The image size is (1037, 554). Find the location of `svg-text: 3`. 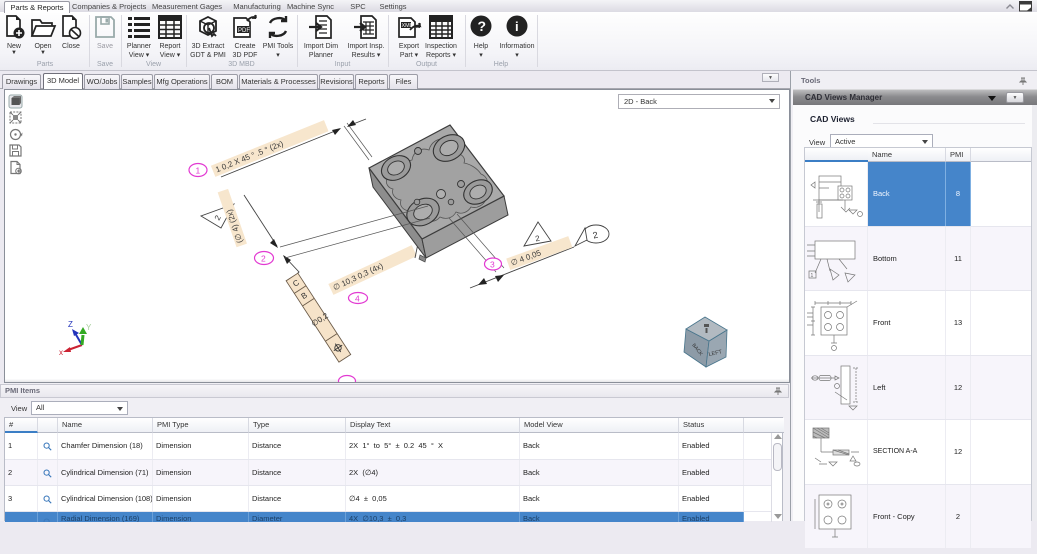

svg-text: 3 is located at coordinates (492, 265).